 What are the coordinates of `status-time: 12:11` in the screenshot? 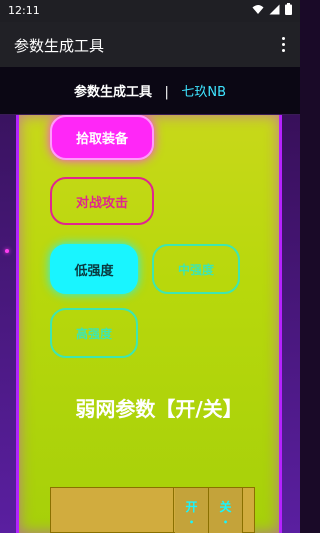 It's located at (24, 10).